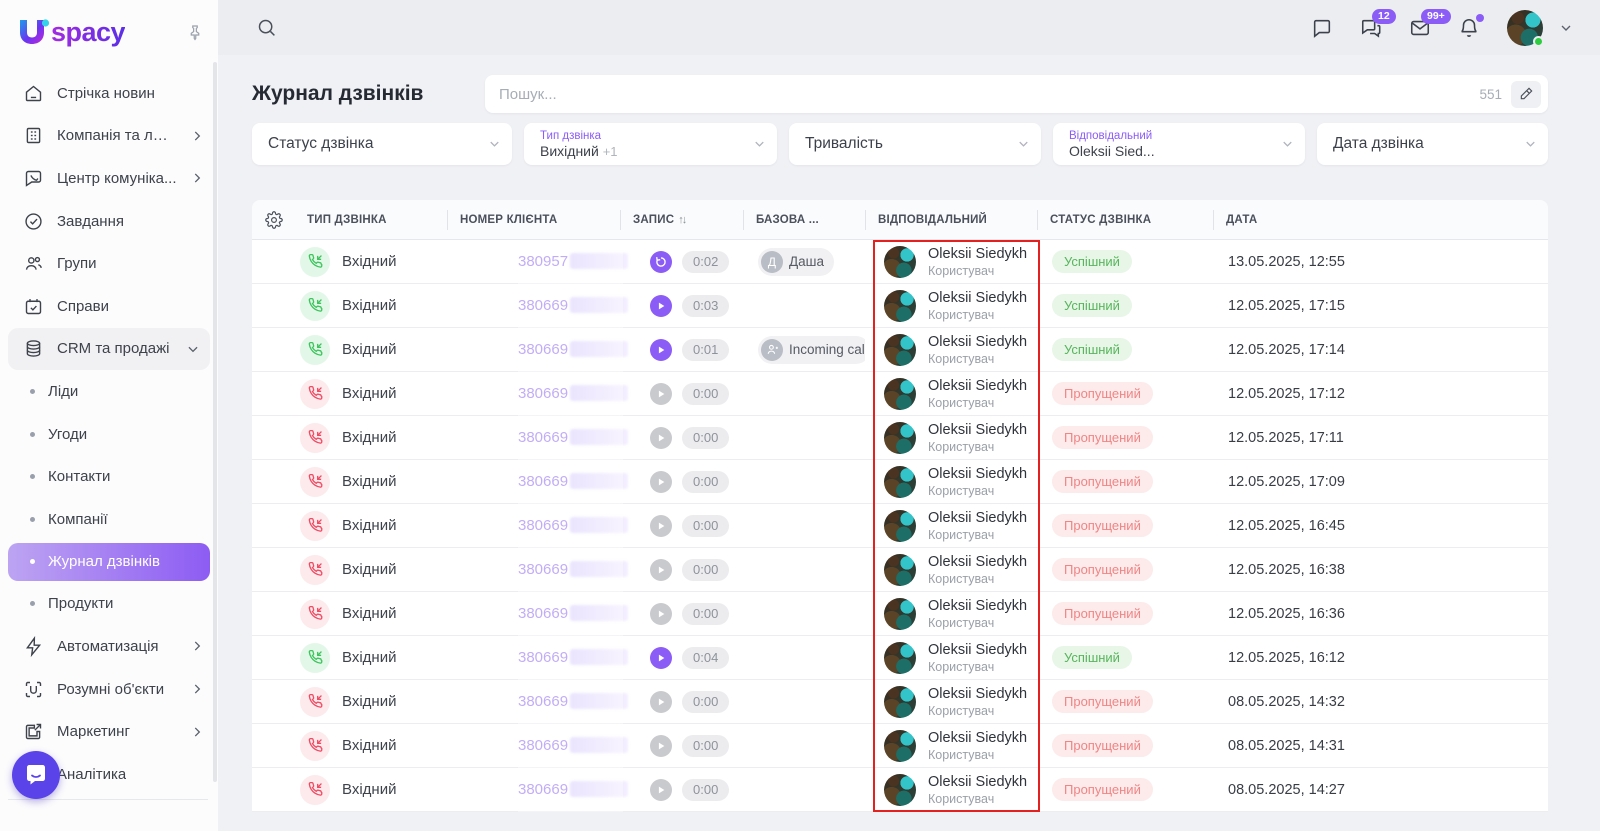 This screenshot has width=1600, height=831. What do you see at coordinates (811, 349) in the screenshot?
I see `base-entity-chip: Incoming call 3` at bounding box center [811, 349].